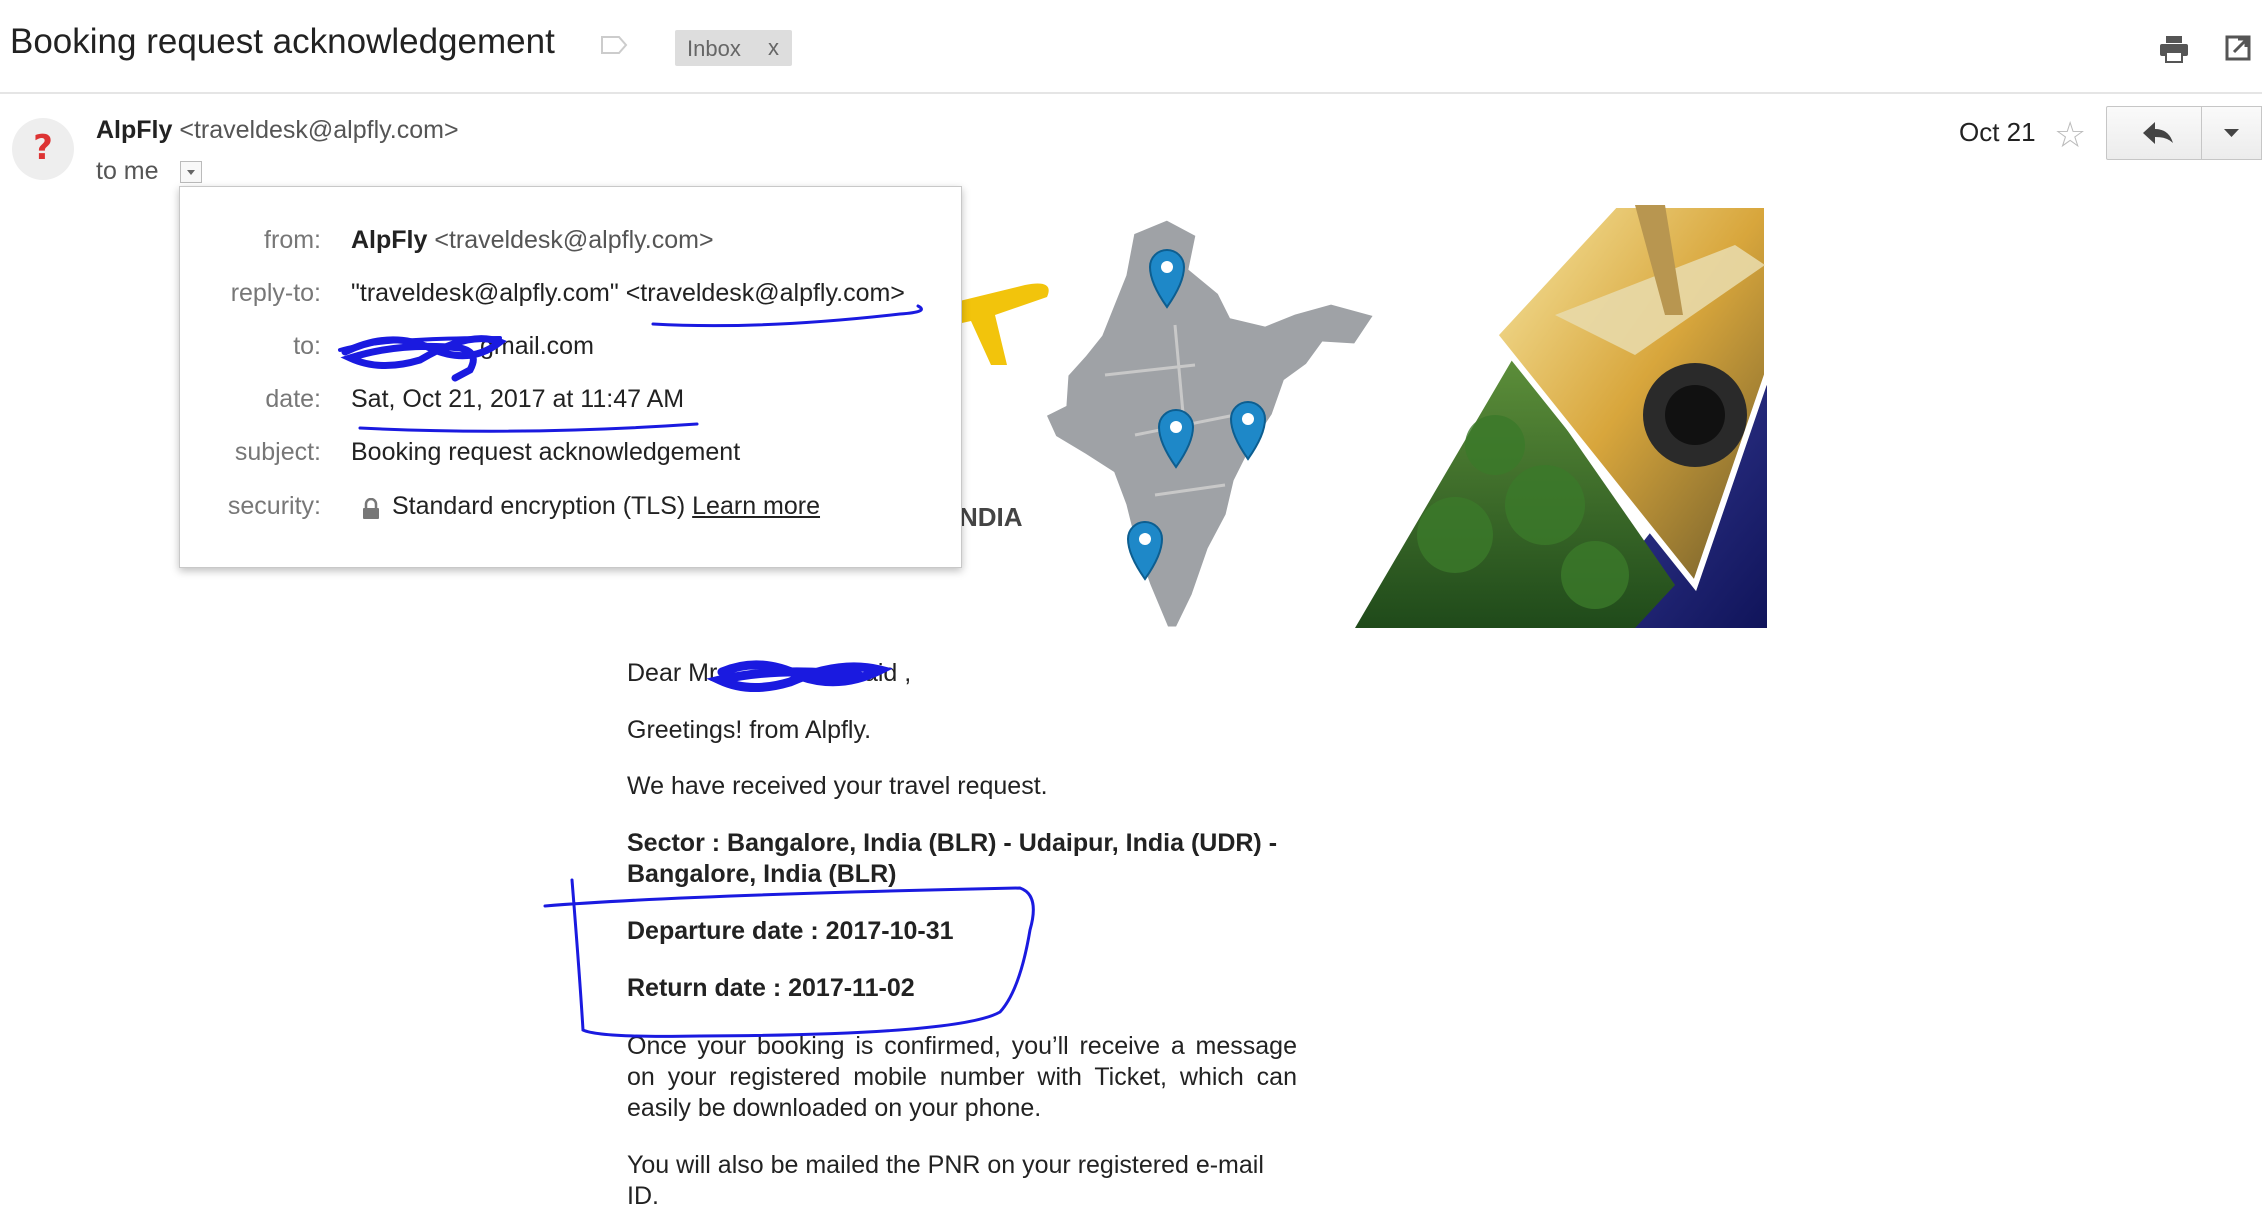 The width and height of the screenshot is (2262, 1231). What do you see at coordinates (518, 399) in the screenshot?
I see `date-value: Sat, Oct 21, 2017 at 11:47 AM` at bounding box center [518, 399].